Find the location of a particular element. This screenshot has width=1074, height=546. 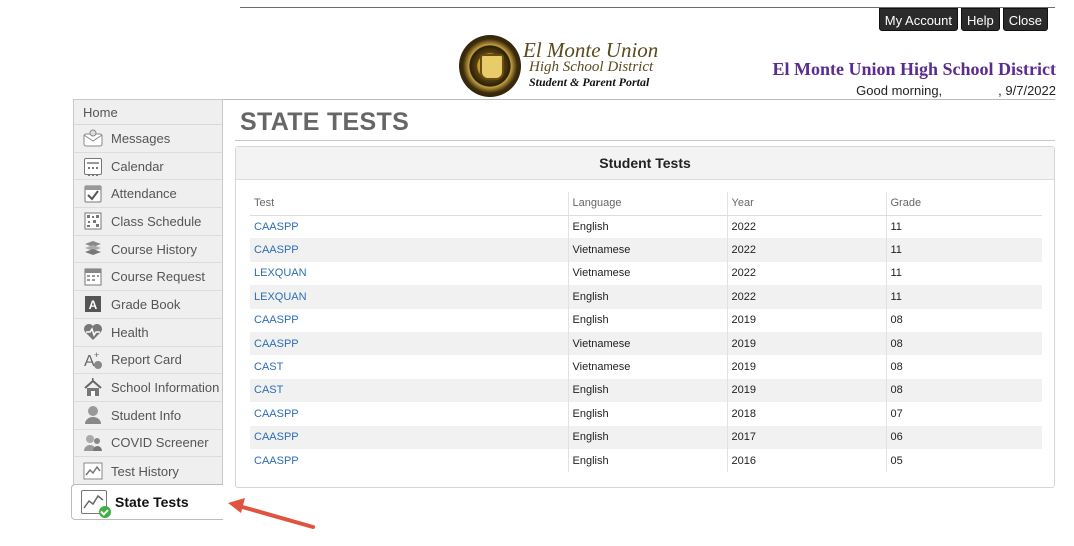

table-row: CAST English 2019 08 is located at coordinates (646, 390).